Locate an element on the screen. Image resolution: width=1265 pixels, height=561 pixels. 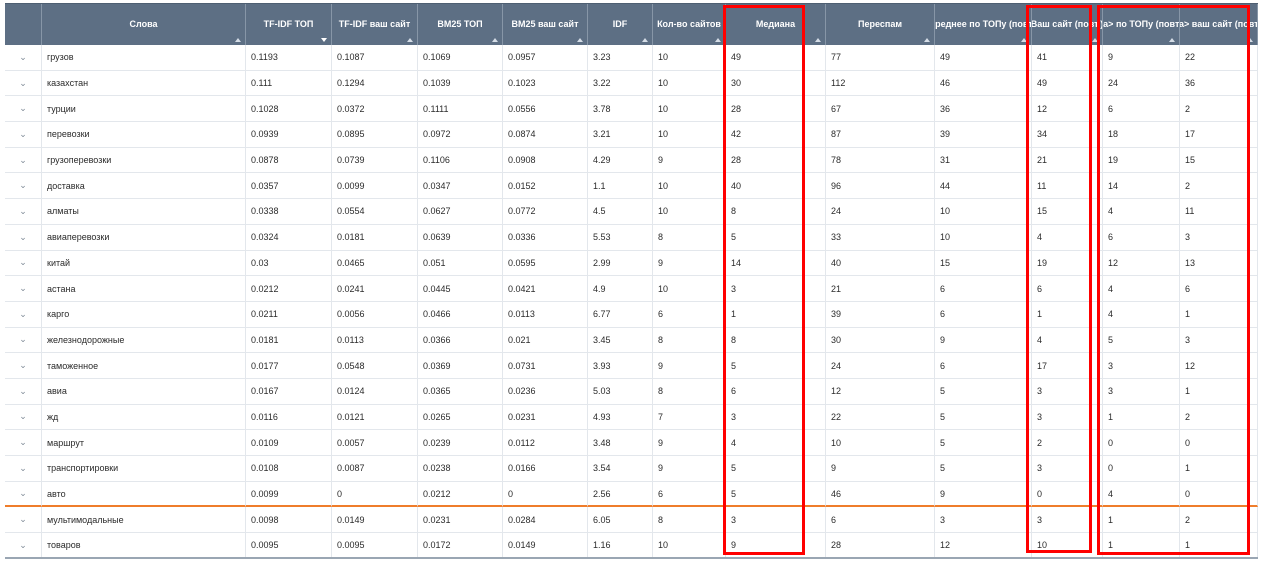
cell-overspam: 24 is located at coordinates (880, 212).